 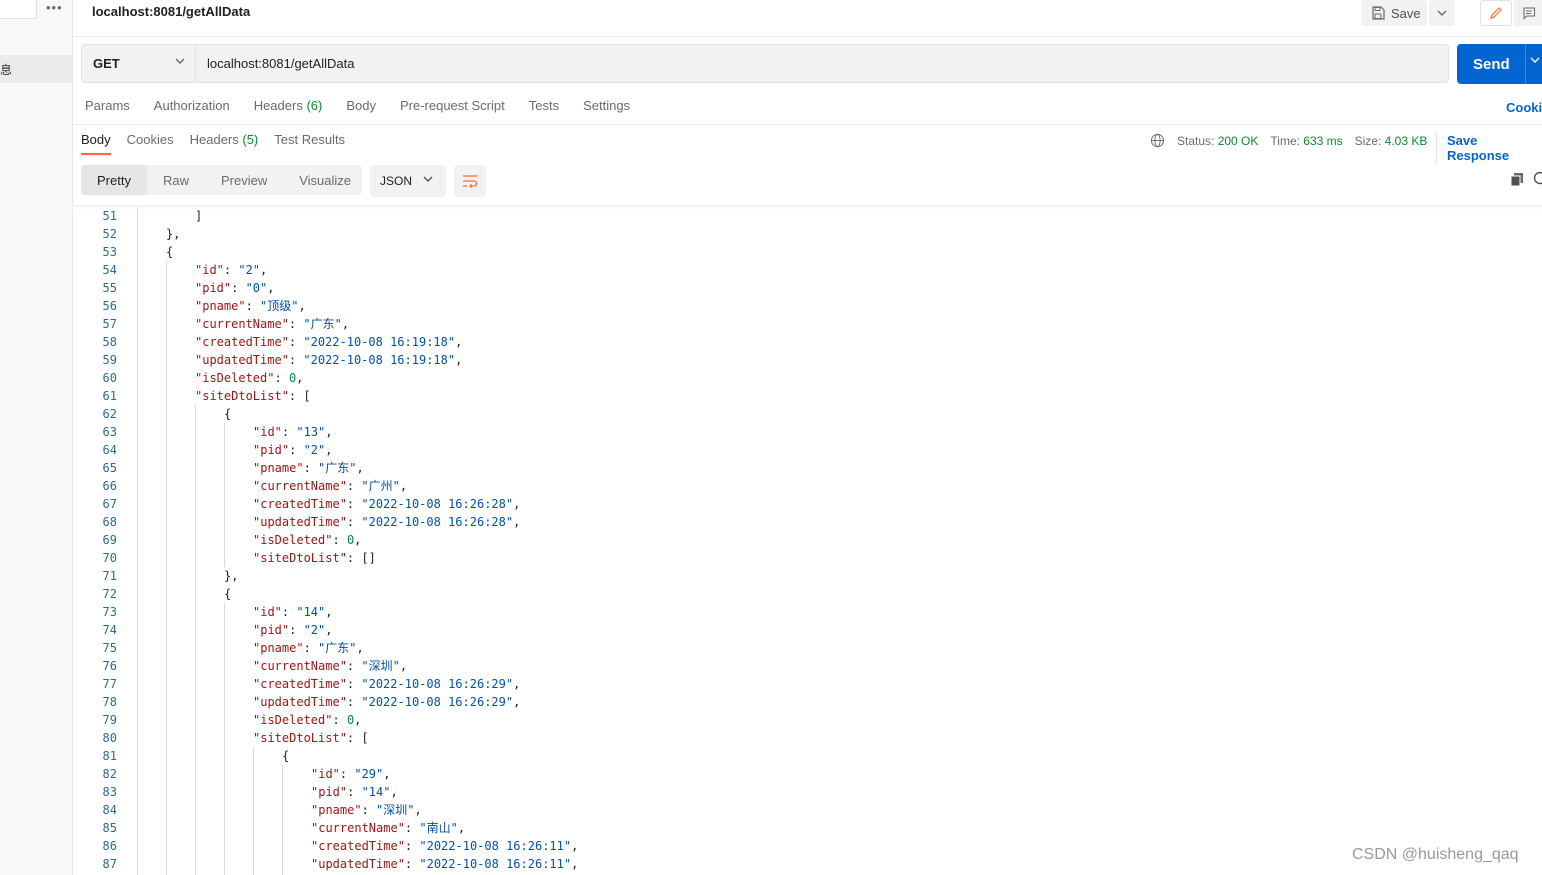 I want to click on tab-label: Headers, so click(x=280, y=105).